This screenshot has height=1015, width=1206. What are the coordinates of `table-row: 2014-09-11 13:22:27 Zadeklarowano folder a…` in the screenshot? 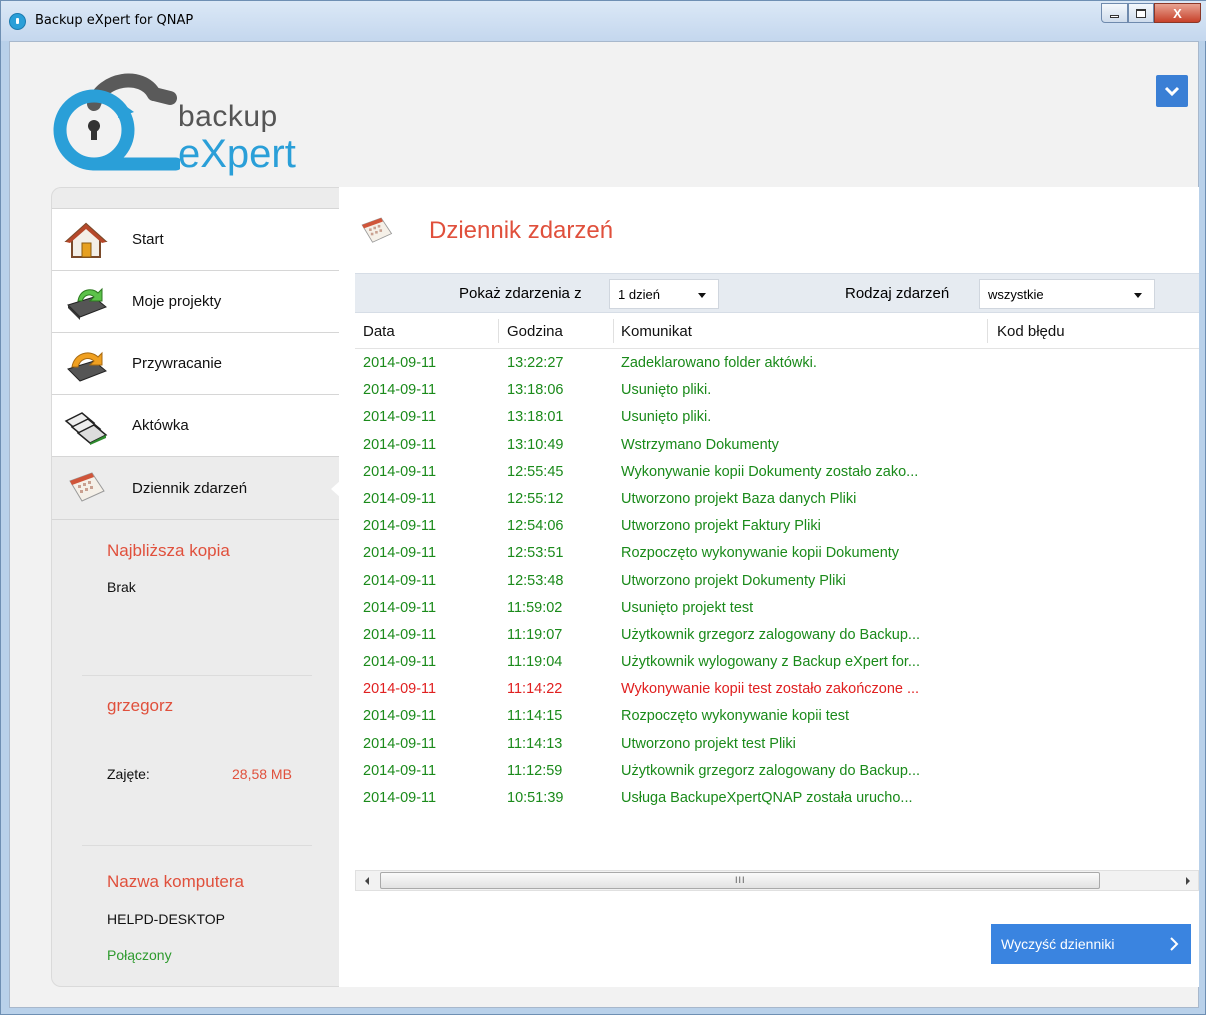 It's located at (777, 363).